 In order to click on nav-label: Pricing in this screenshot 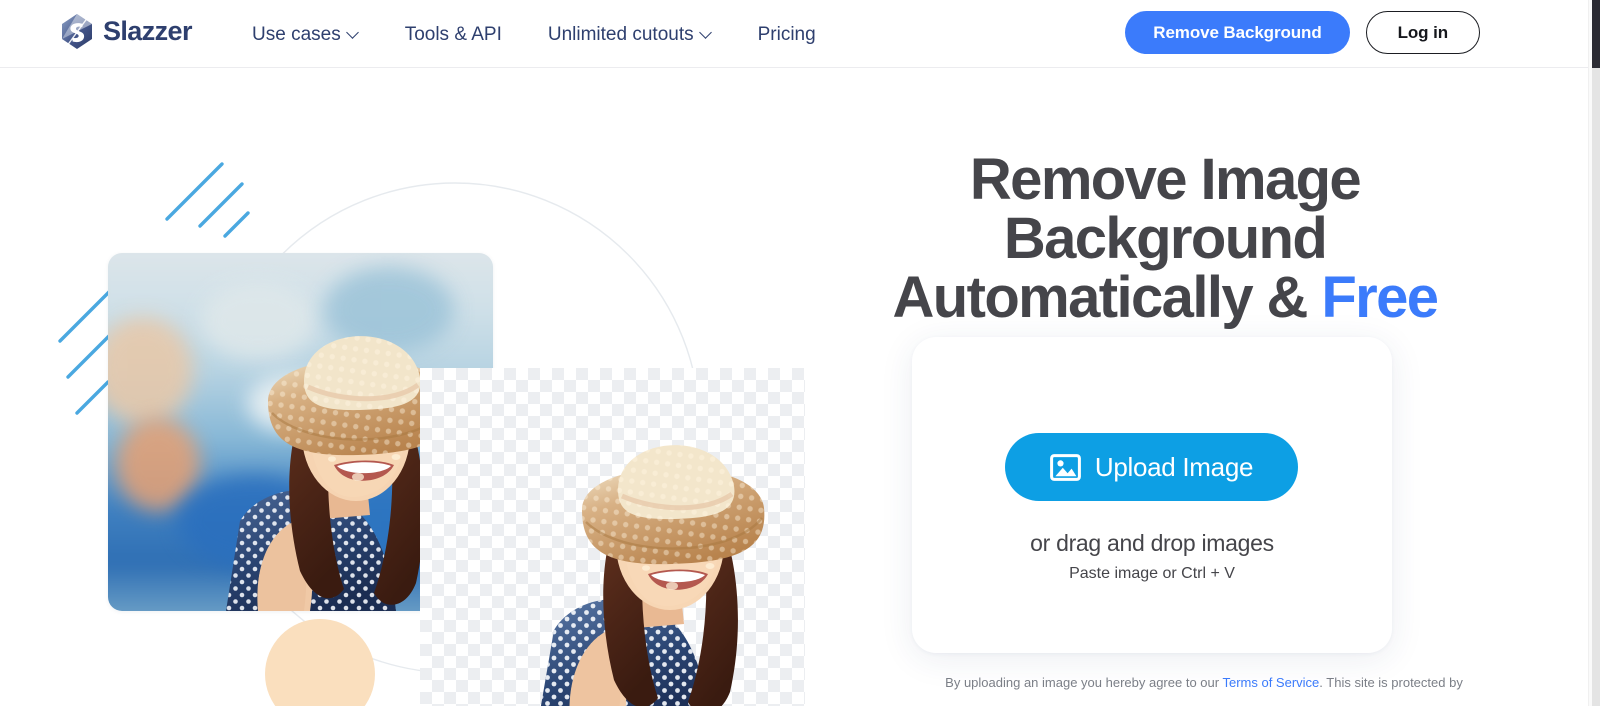, I will do `click(786, 34)`.